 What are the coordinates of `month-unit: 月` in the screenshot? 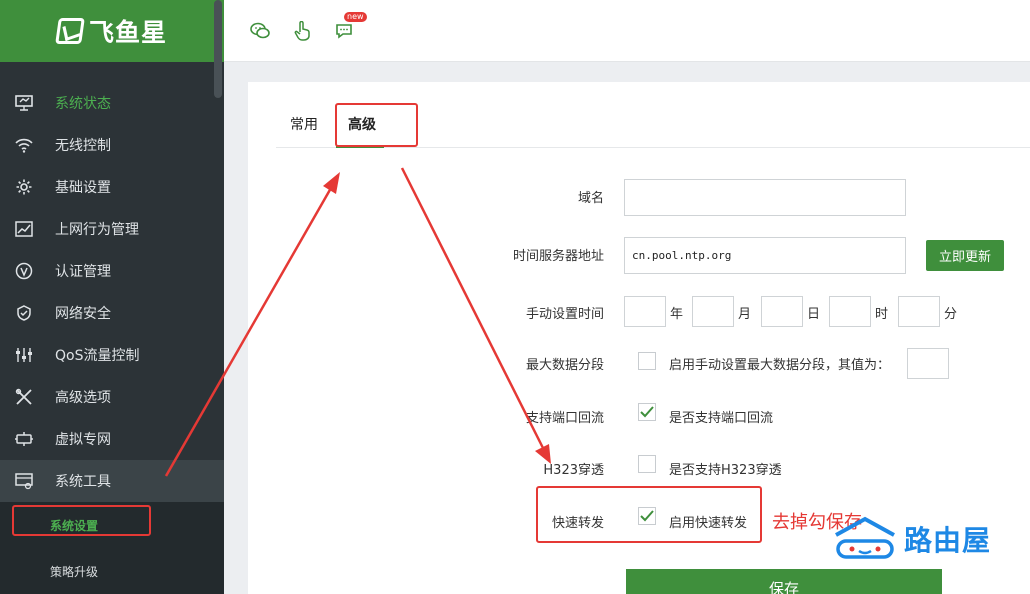 It's located at (745, 314).